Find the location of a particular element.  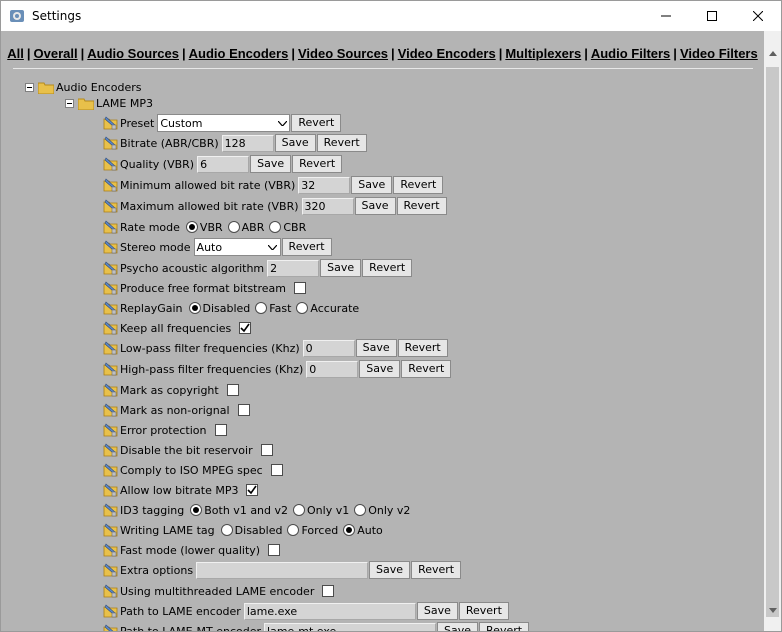

quality-revert-button: Revert is located at coordinates (317, 164).